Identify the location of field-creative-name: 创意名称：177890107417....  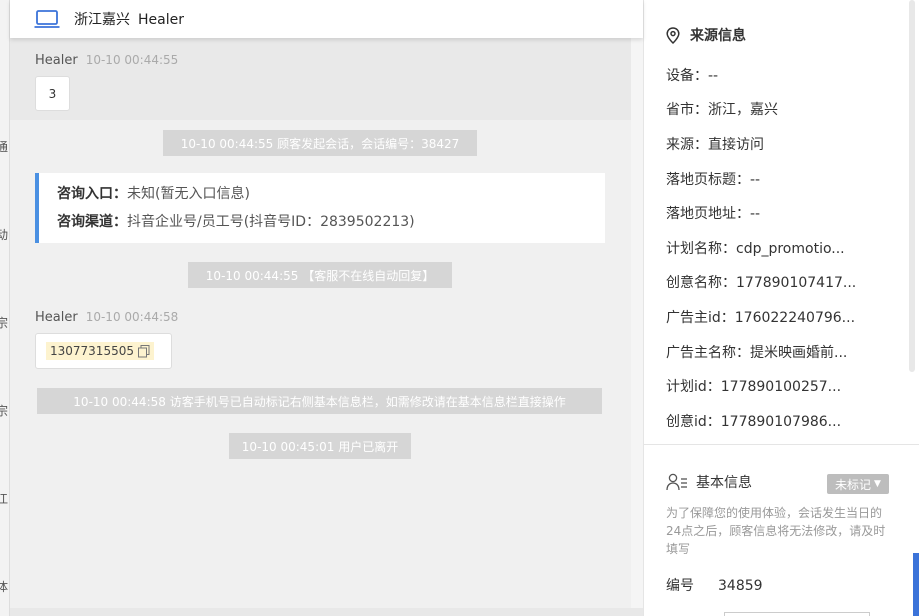
(761, 283).